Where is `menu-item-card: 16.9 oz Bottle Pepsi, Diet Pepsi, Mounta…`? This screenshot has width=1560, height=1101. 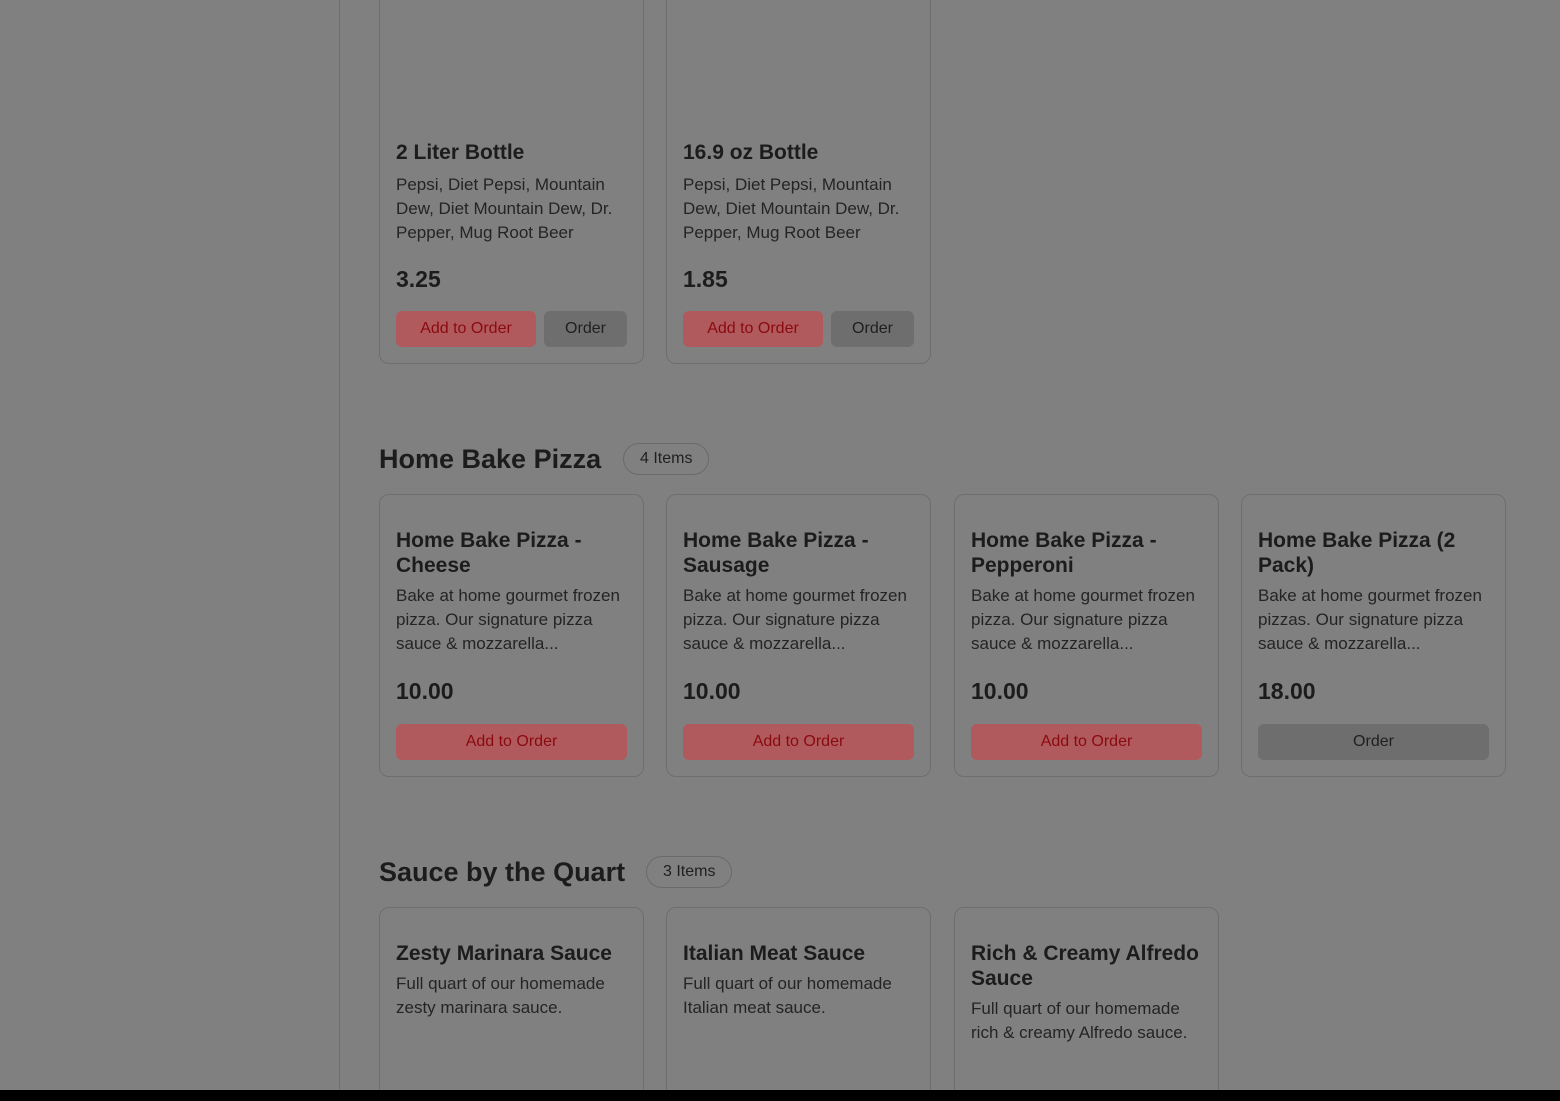
menu-item-card: 16.9 oz Bottle Pepsi, Diet Pepsi, Mounta… is located at coordinates (798, 182).